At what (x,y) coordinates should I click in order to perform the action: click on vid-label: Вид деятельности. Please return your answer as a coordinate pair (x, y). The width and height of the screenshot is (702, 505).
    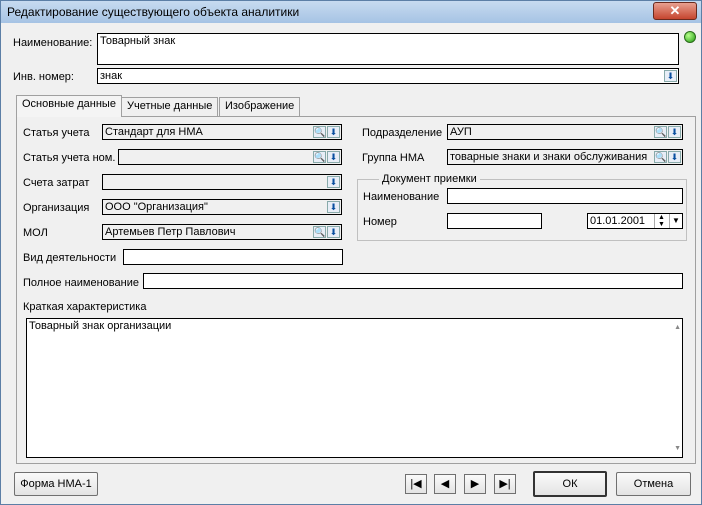
    Looking at the image, I should click on (70, 258).